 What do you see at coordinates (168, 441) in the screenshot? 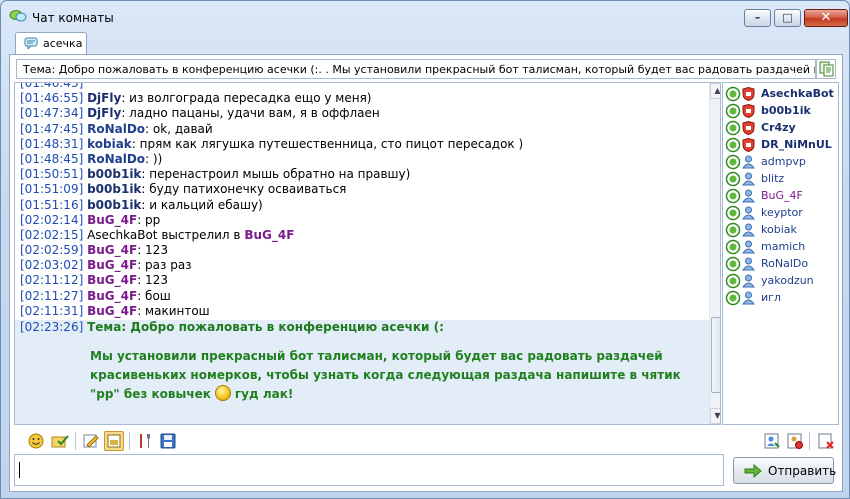
I see `save-button` at bounding box center [168, 441].